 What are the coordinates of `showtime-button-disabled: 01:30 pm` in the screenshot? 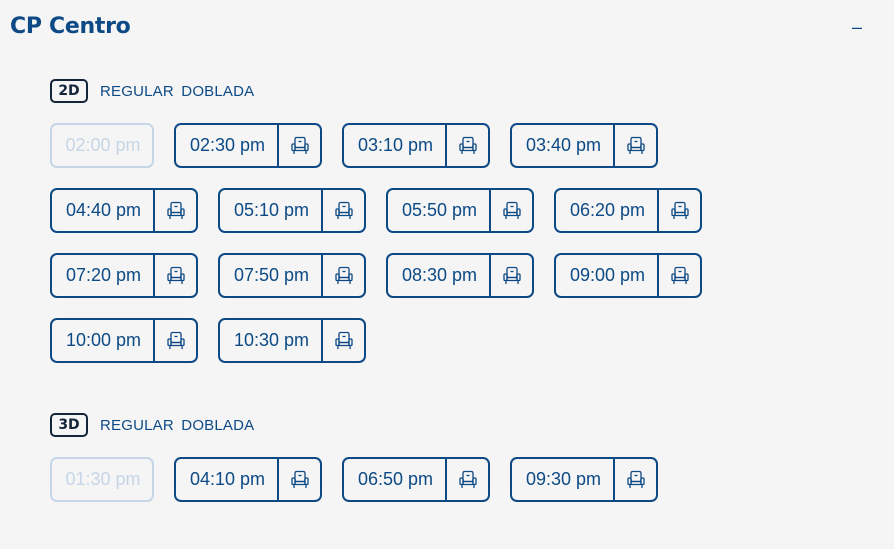 It's located at (102, 479).